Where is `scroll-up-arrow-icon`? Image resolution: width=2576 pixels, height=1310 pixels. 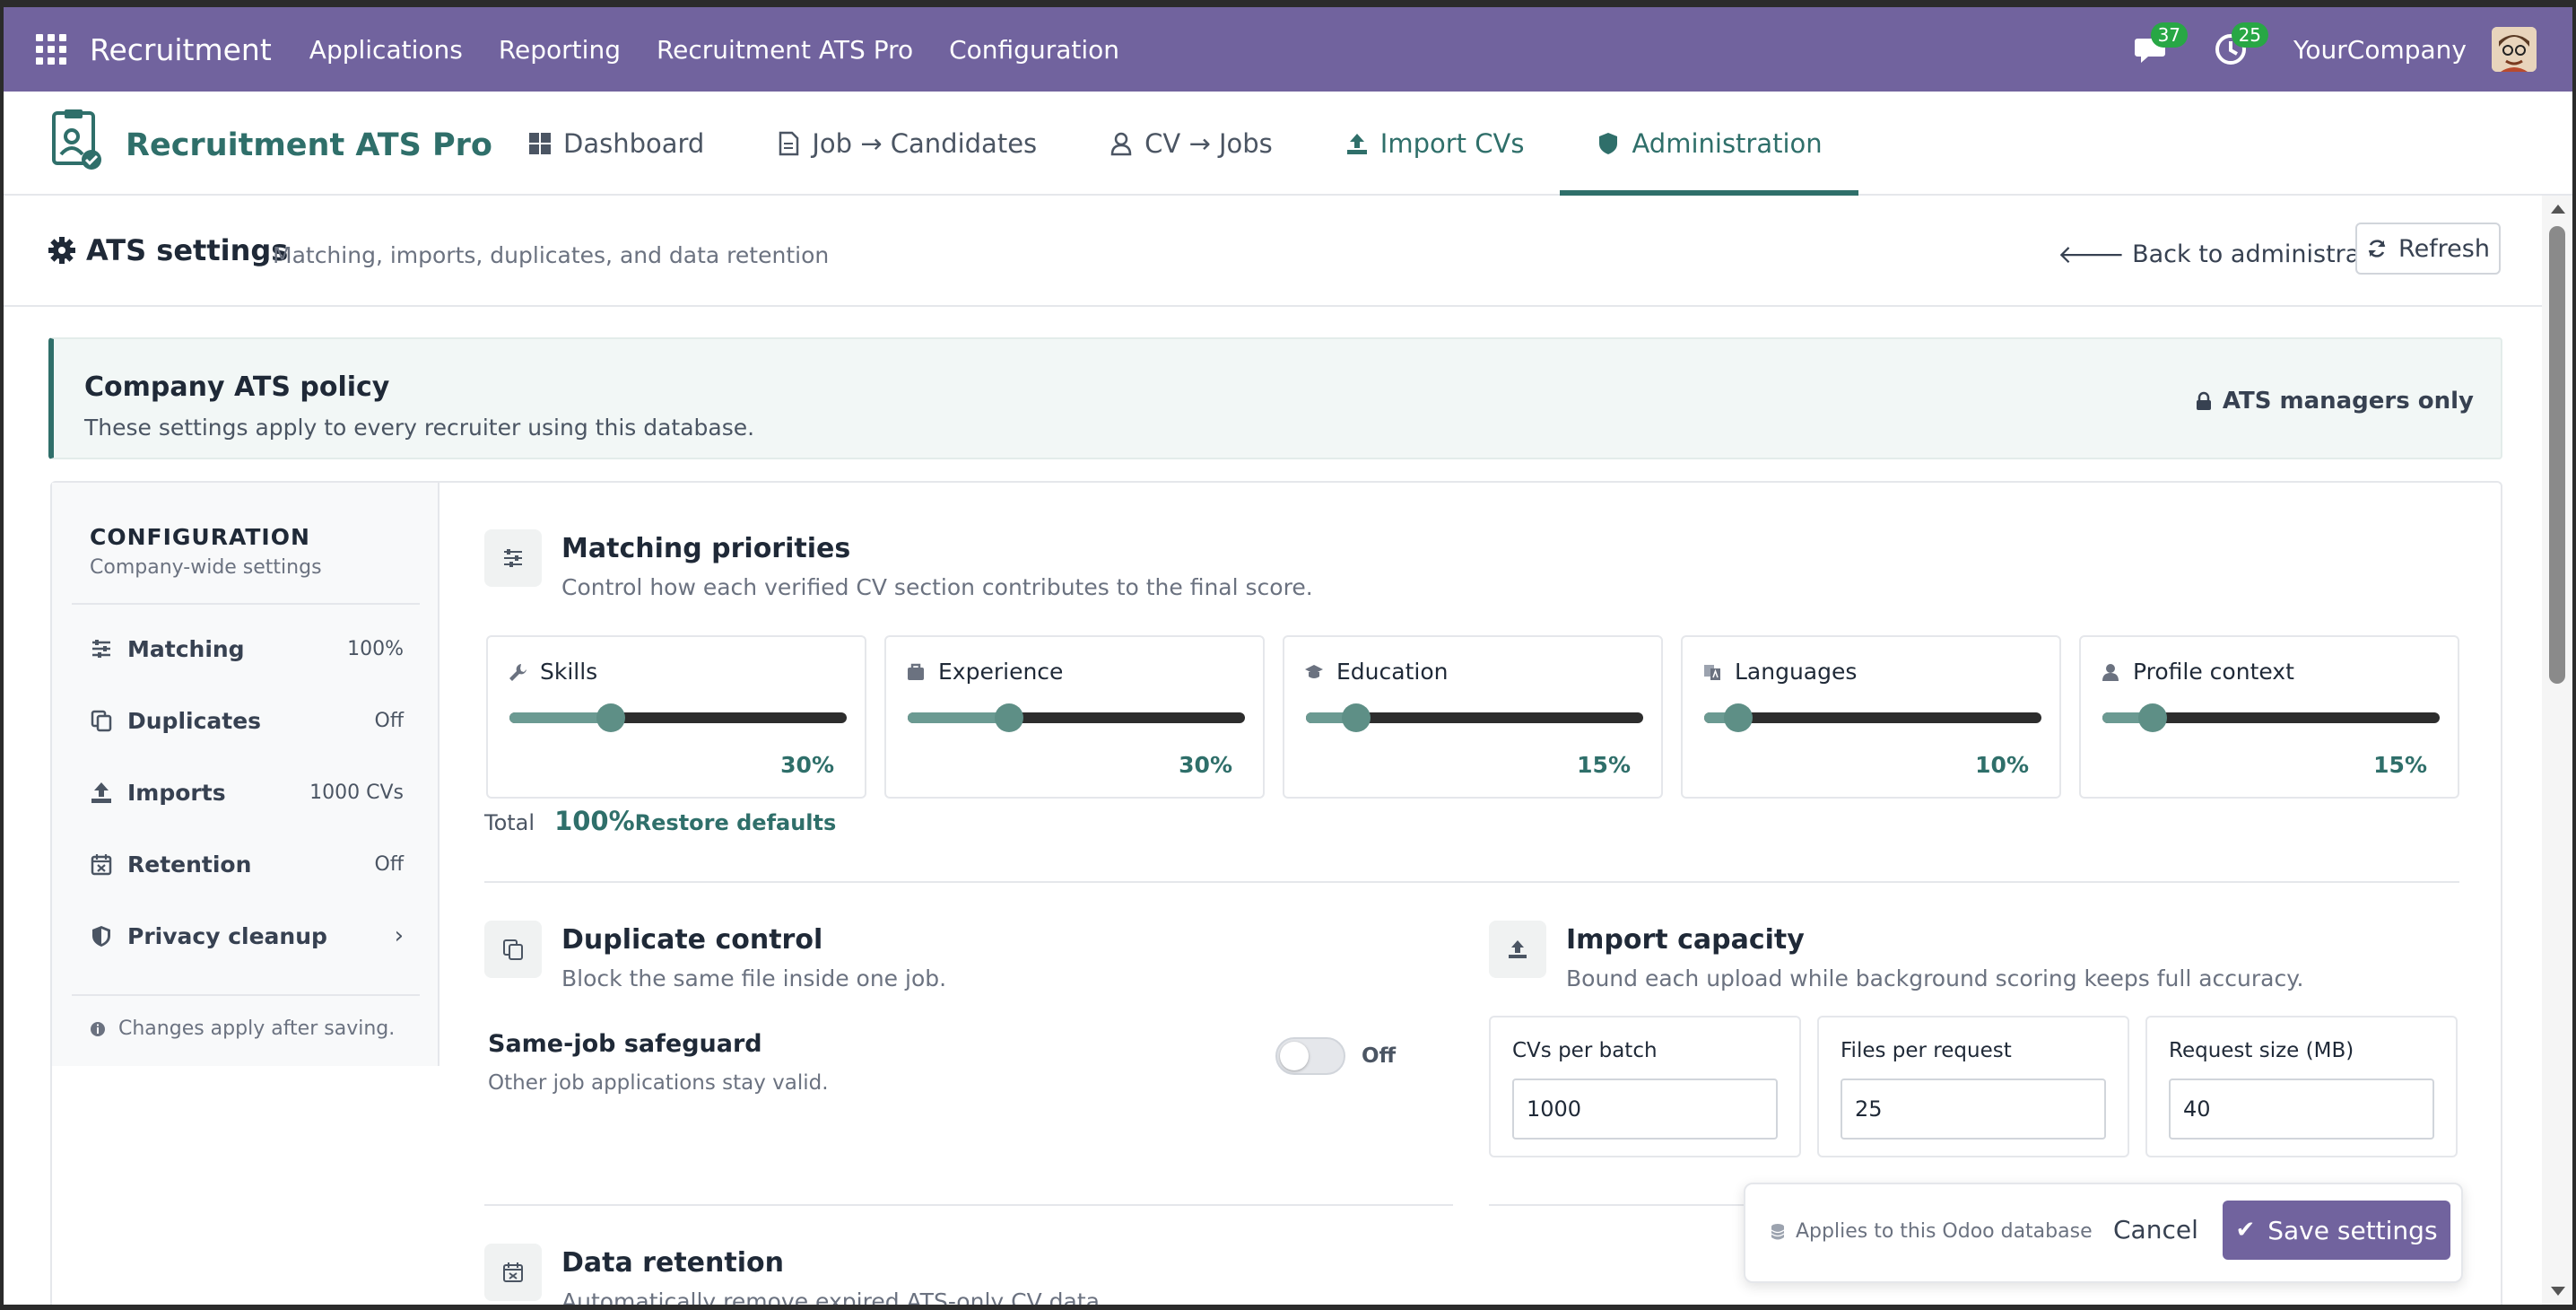 scroll-up-arrow-icon is located at coordinates (2558, 210).